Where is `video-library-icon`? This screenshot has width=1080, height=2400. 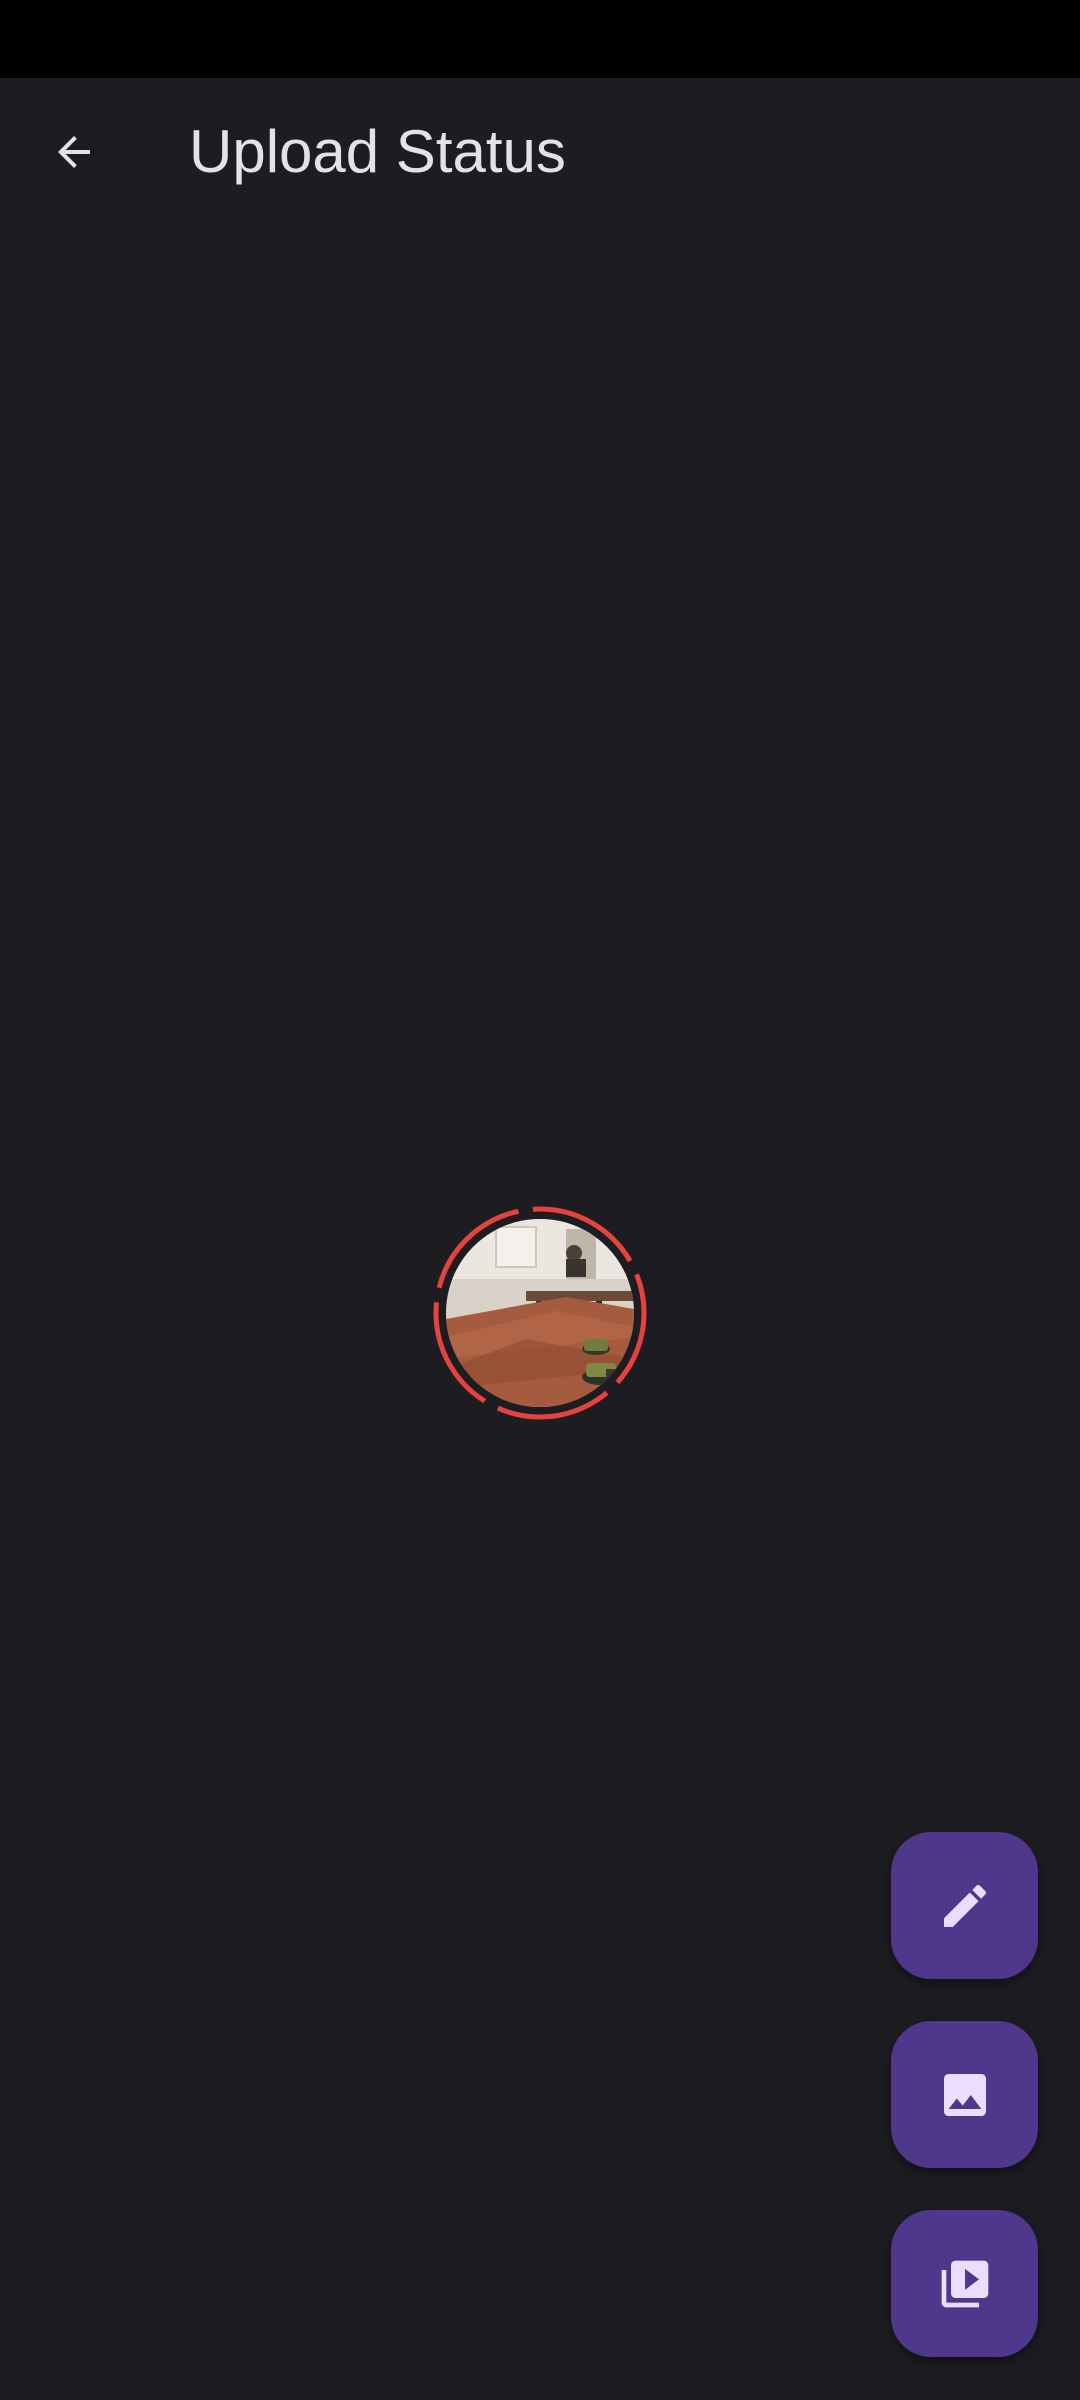 video-library-icon is located at coordinates (964, 2283).